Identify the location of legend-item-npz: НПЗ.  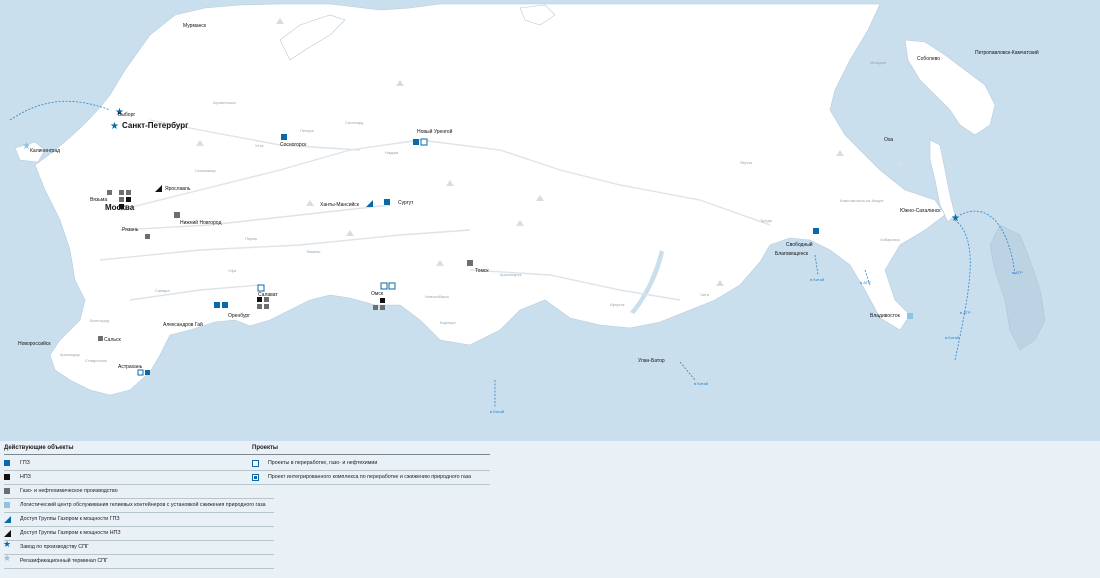
(139, 478).